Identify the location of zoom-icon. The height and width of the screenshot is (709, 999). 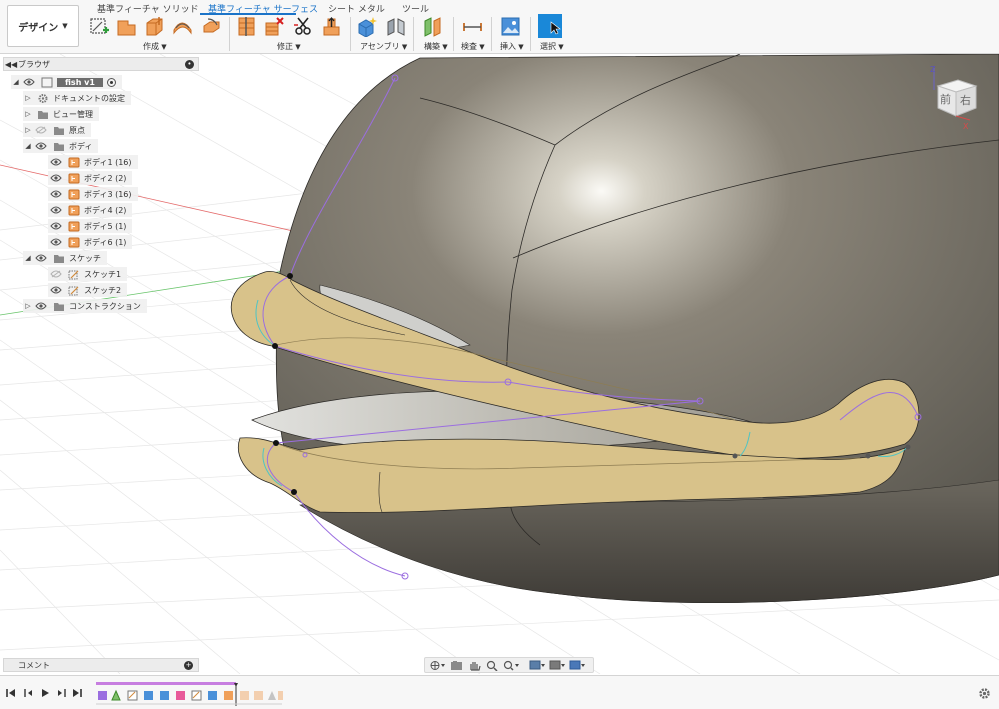
(493, 665).